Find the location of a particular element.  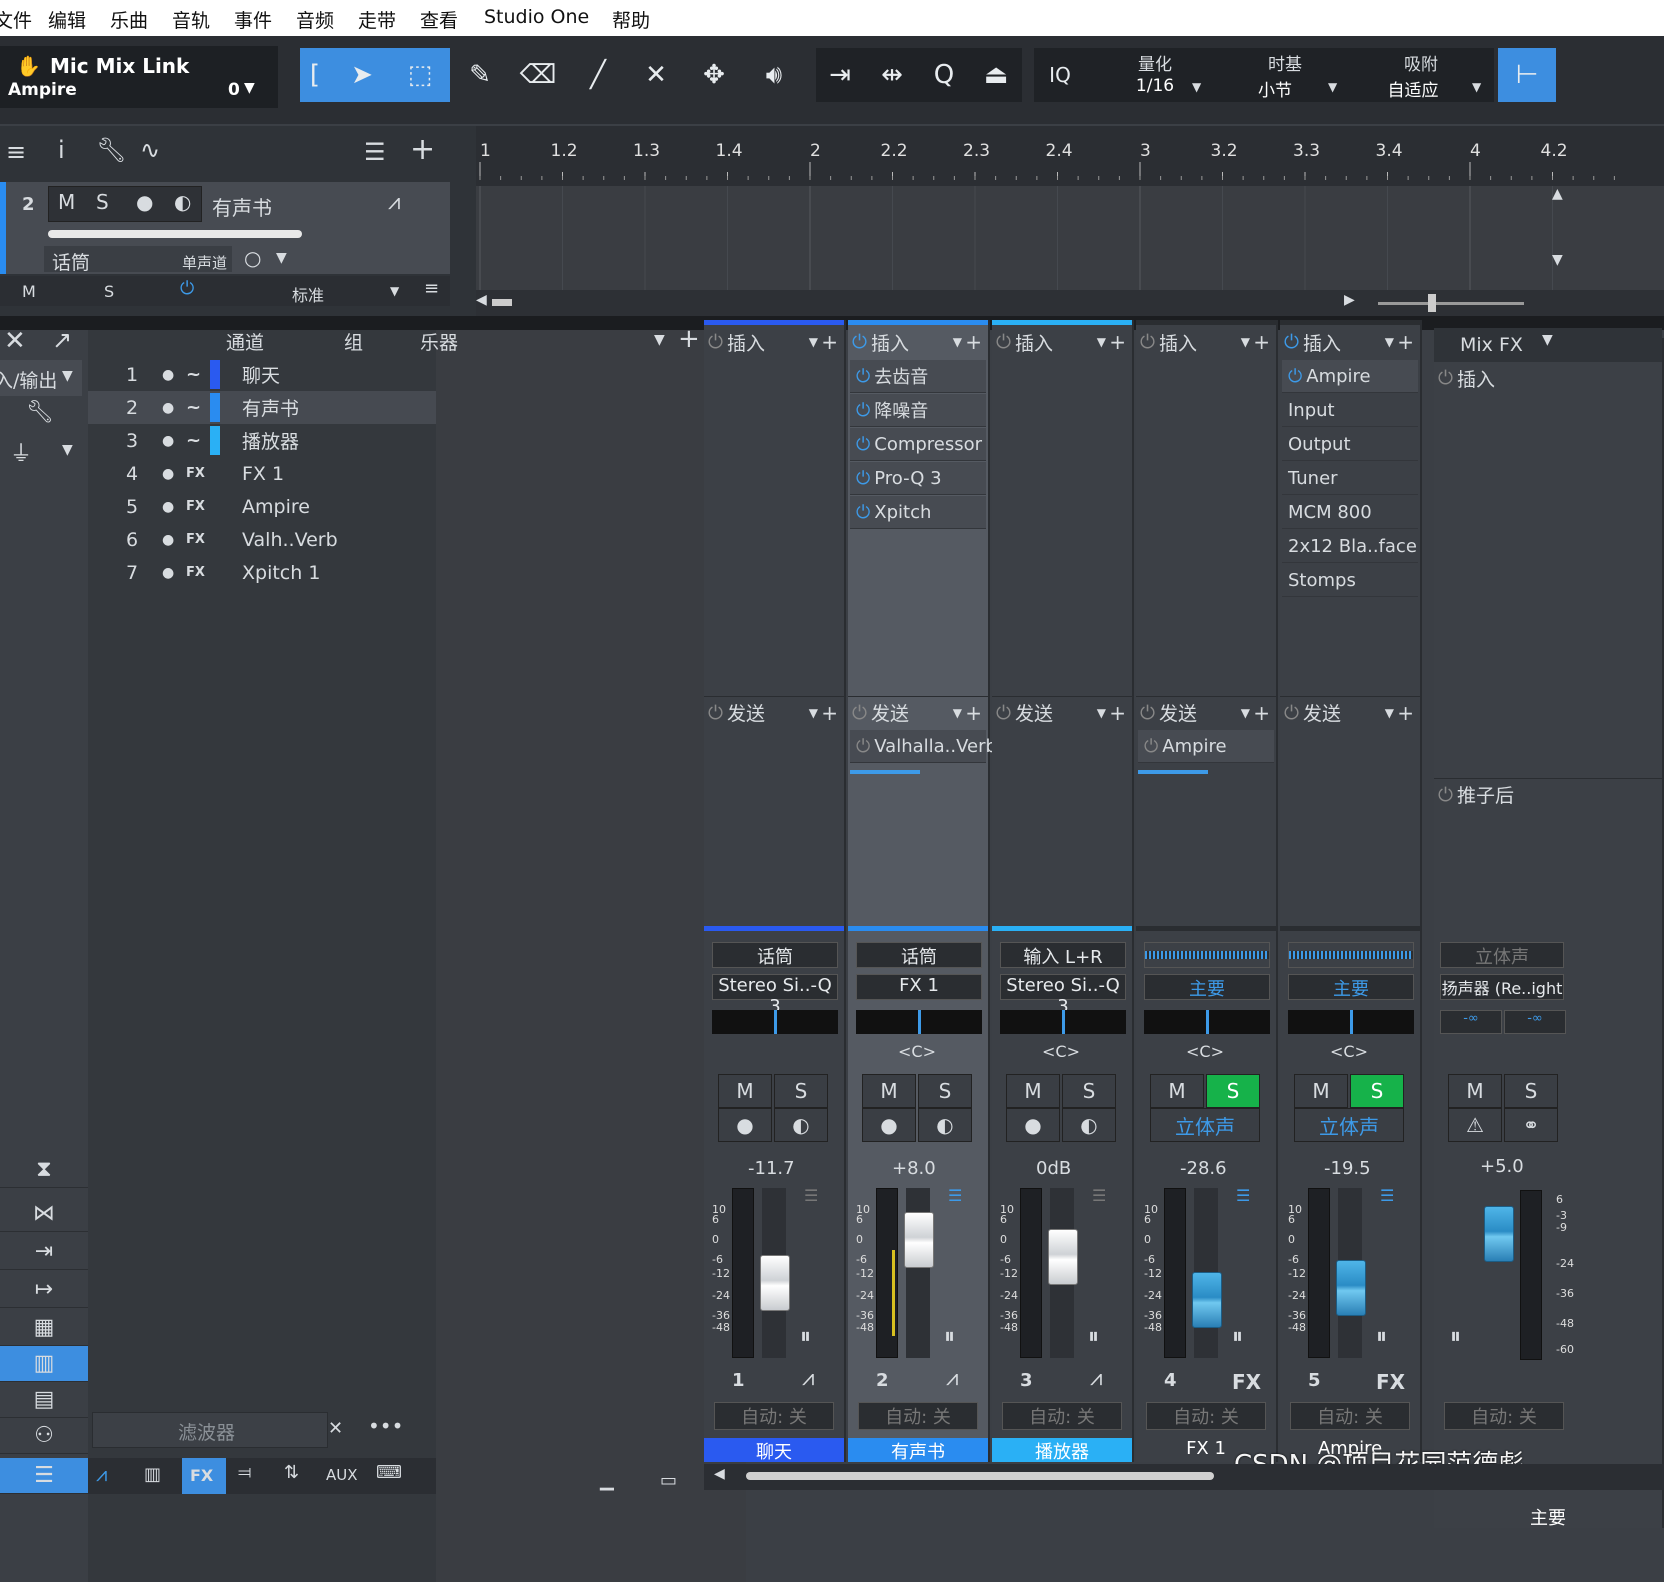

input-arrow-icon: ⇥ is located at coordinates (44, 1252).